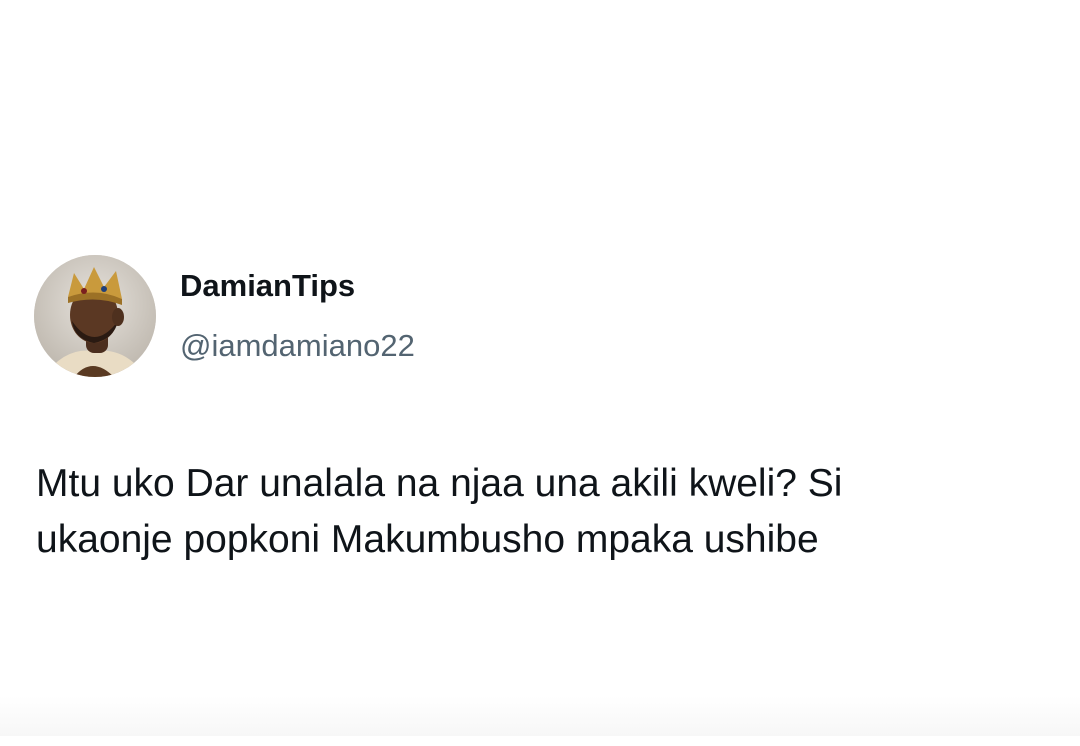 This screenshot has height=746, width=1080. I want to click on tweet-text-line-2: ukaonje popkoni Makumbusho mpaka ushibe, so click(427, 539).